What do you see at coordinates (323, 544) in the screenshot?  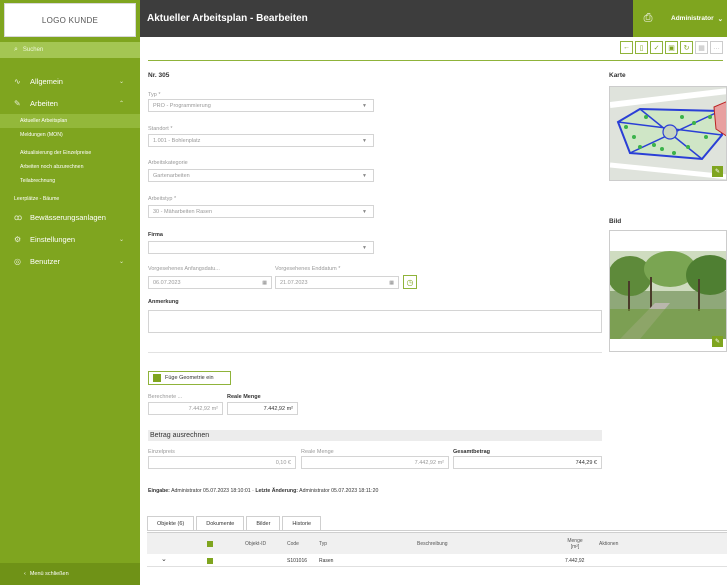 I see `column-header: Typ` at bounding box center [323, 544].